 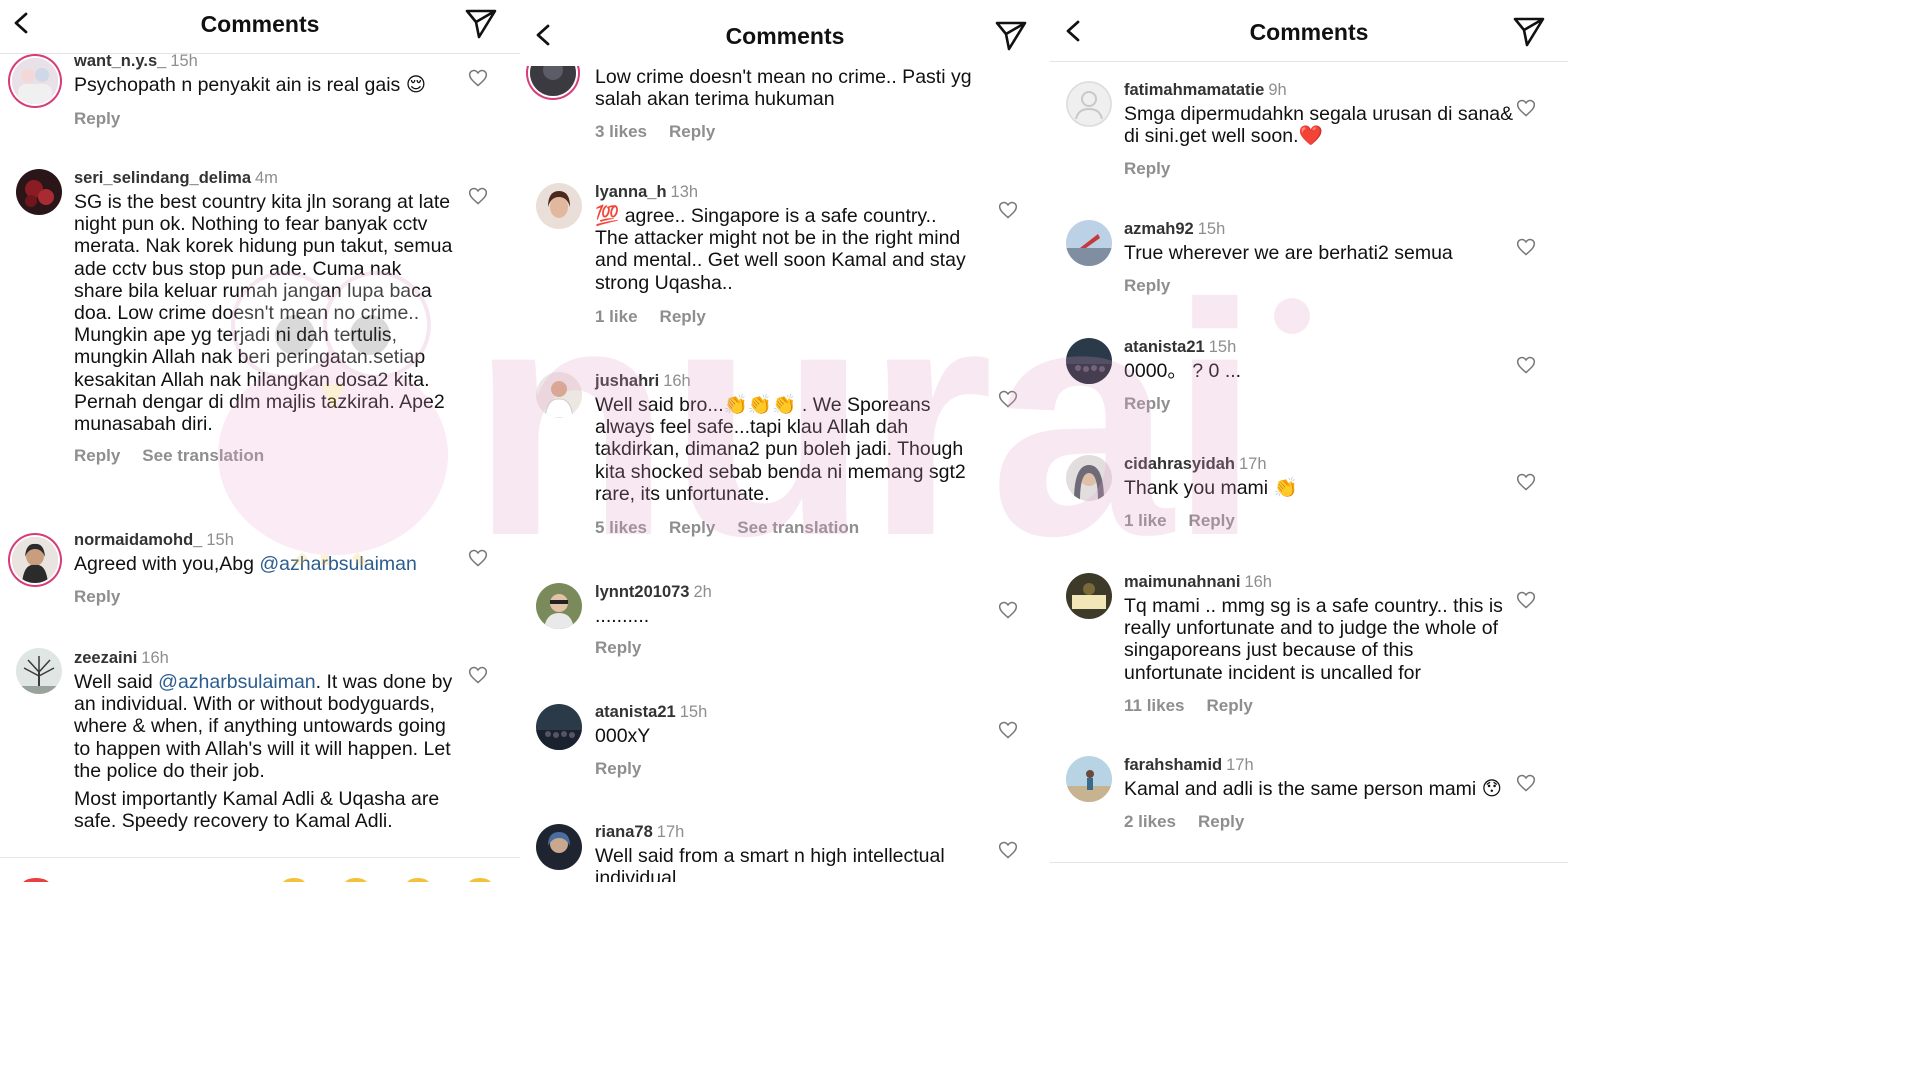 I want to click on timestamp: 9h, so click(x=1277, y=90).